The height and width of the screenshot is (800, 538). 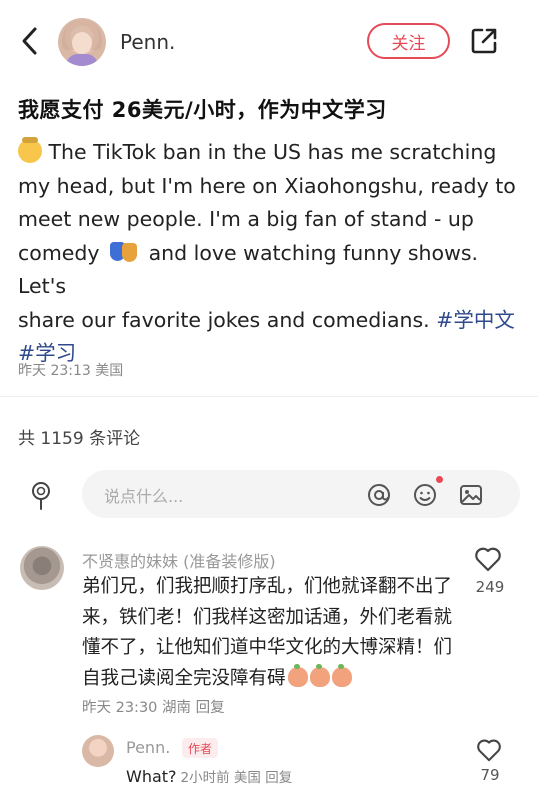 I want to click on follow-button: 关注, so click(x=408, y=41).